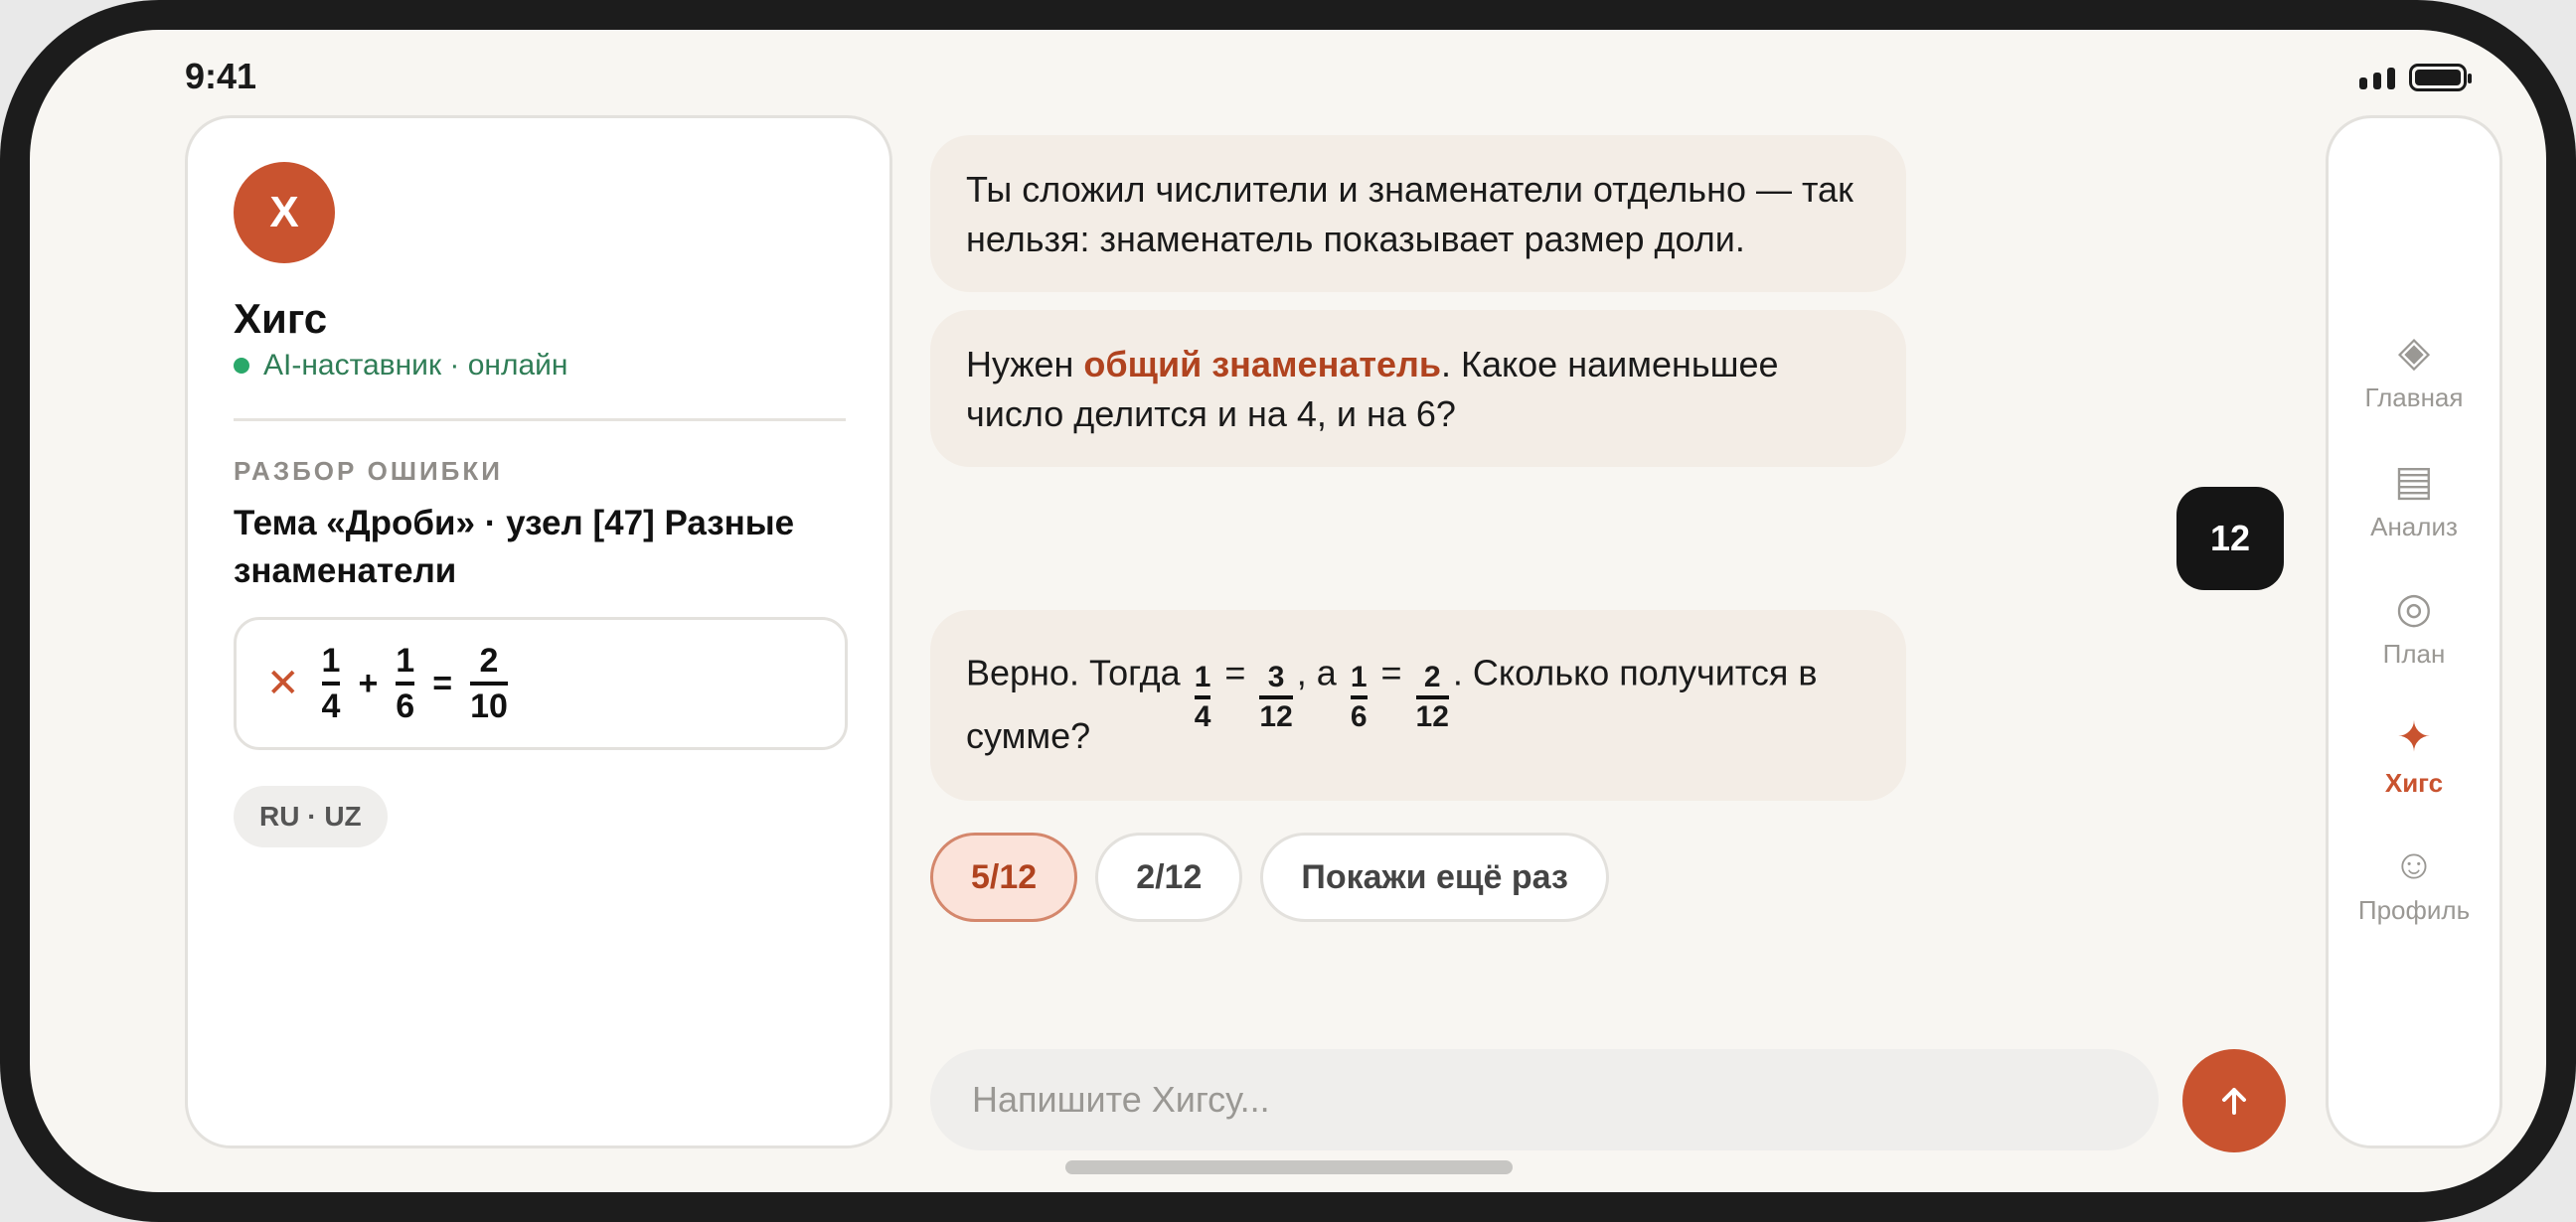 The image size is (2576, 1222). I want to click on nav-label: План, so click(2414, 654).